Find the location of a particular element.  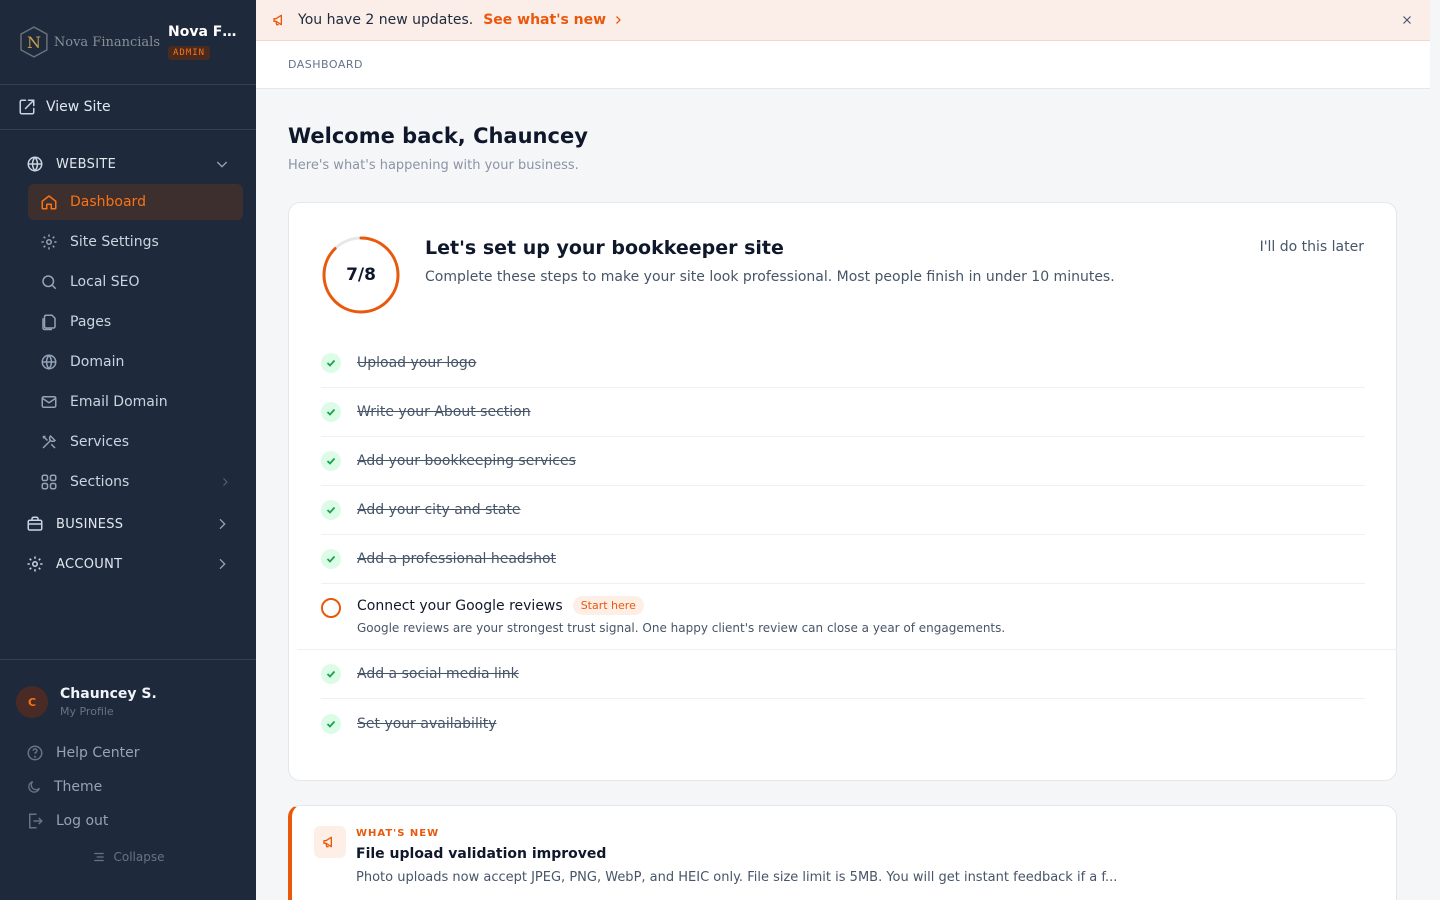

svg-text: N is located at coordinates (34, 42).